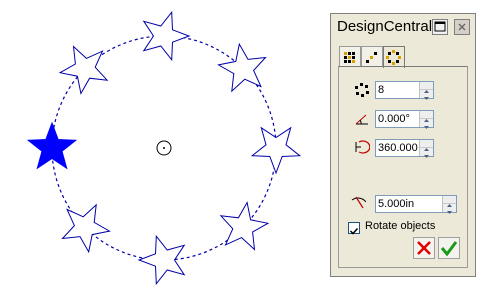 This screenshot has height=298, width=495. I want to click on window-icon, so click(440, 26).